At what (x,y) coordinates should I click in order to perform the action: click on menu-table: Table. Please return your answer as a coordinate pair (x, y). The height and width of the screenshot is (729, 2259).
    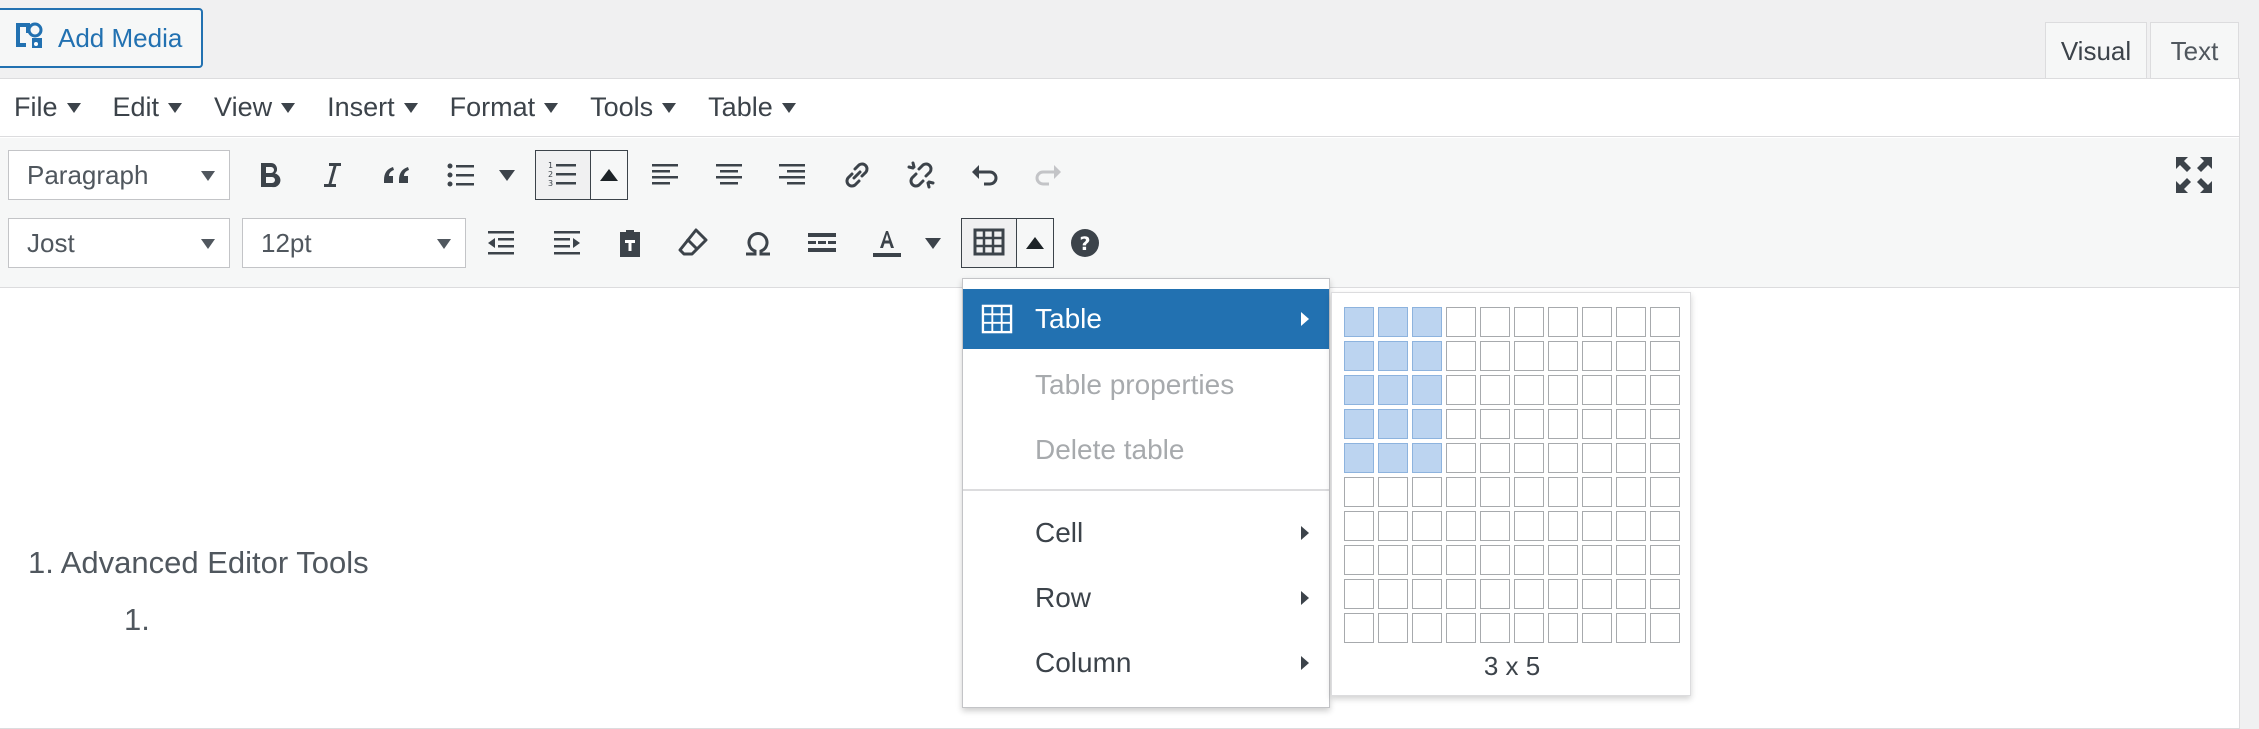
    Looking at the image, I should click on (752, 107).